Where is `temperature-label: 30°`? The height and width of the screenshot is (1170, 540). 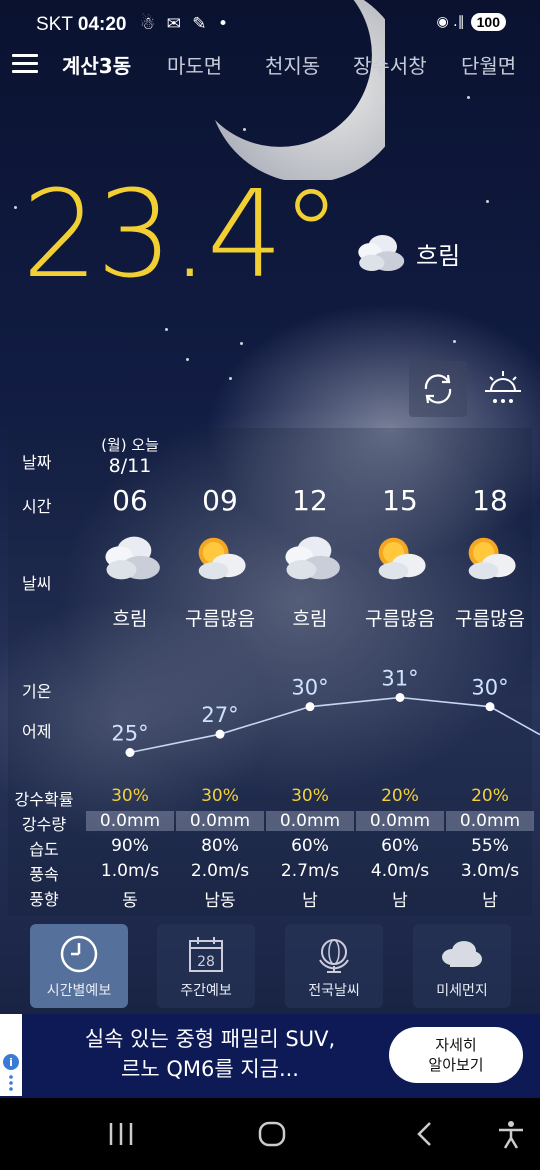
temperature-label: 30° is located at coordinates (309, 688).